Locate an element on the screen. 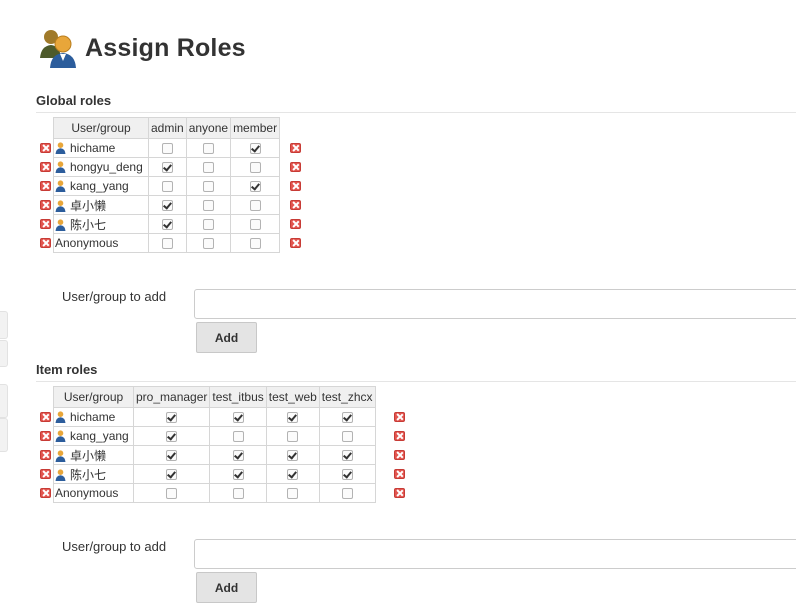 The height and width of the screenshot is (606, 796). user-group-cell: 陈小七 is located at coordinates (101, 224).